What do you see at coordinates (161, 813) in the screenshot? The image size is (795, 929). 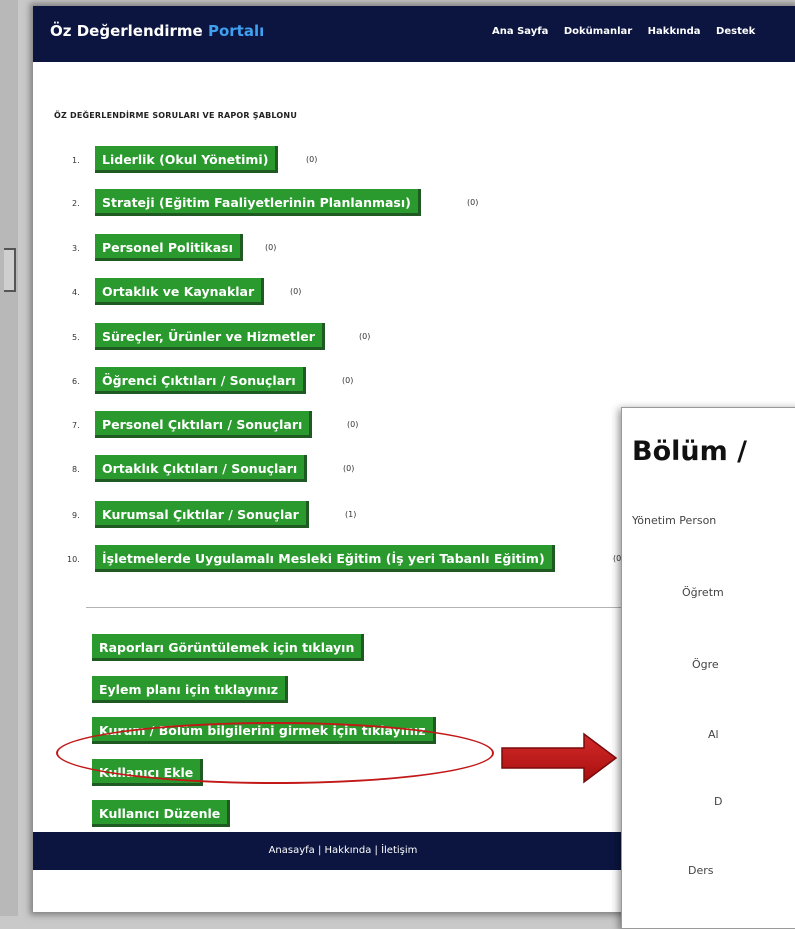 I see `edit-user-button: Kullanıcı Düzenle` at bounding box center [161, 813].